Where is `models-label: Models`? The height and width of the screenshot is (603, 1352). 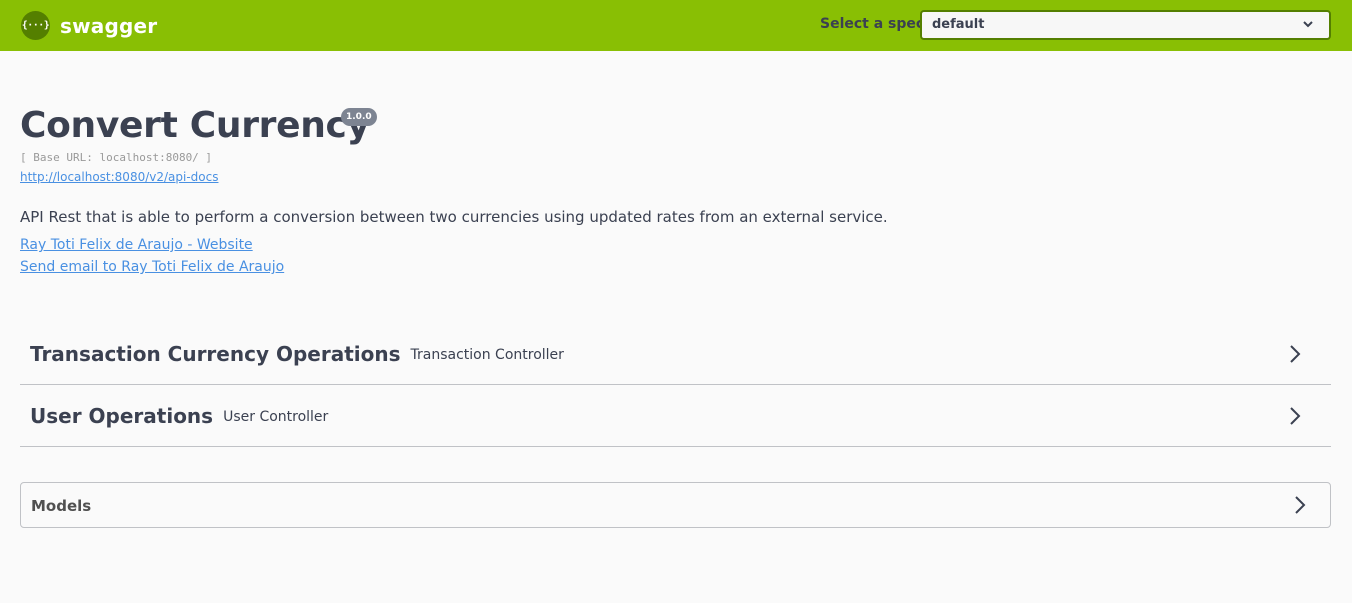
models-label: Models is located at coordinates (61, 506).